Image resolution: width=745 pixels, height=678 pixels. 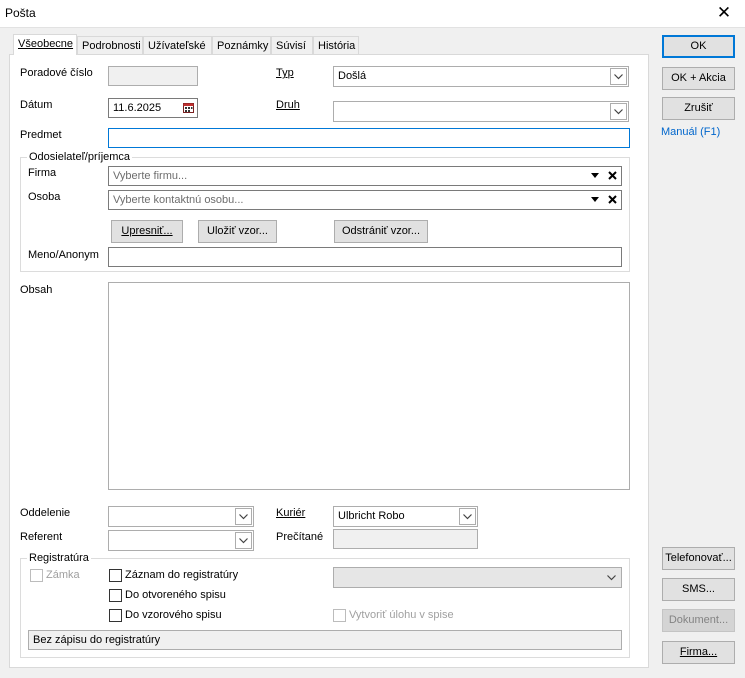 What do you see at coordinates (325, 640) in the screenshot?
I see `registratura-status: Bez zápisu do registratúry` at bounding box center [325, 640].